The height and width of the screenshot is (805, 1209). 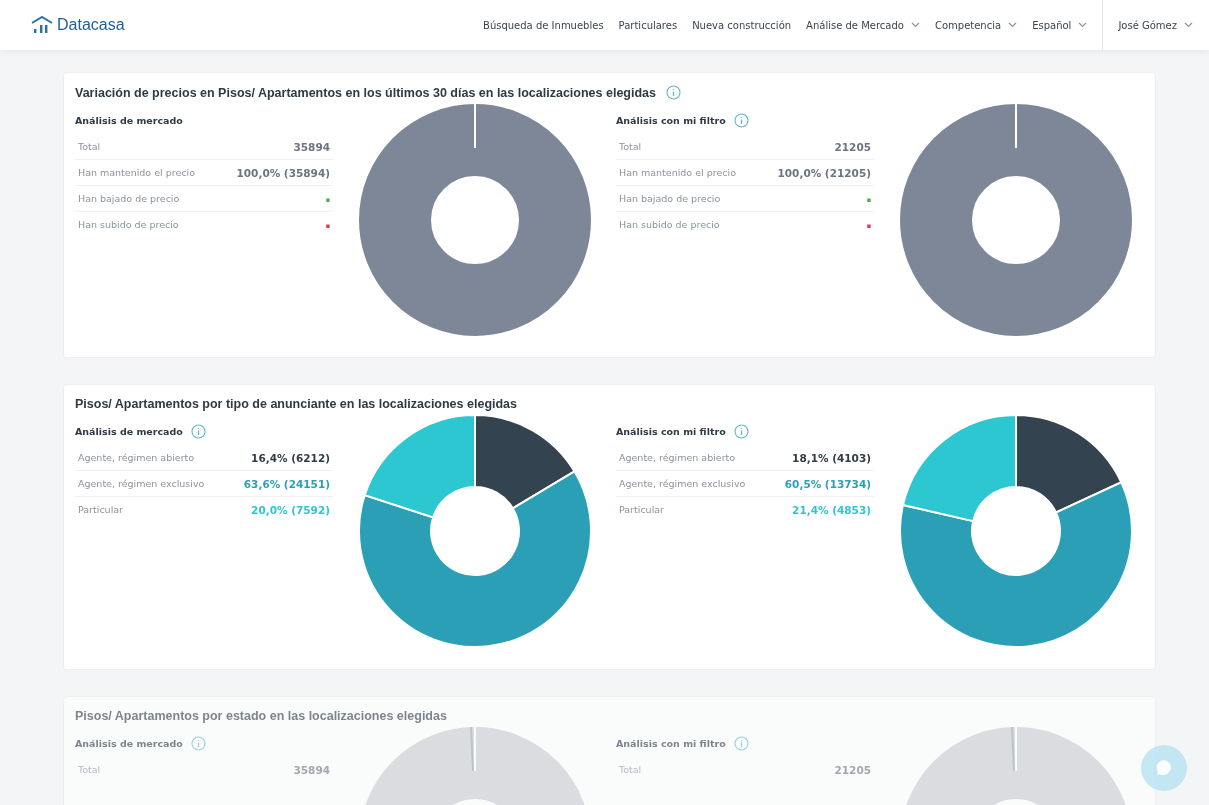 What do you see at coordinates (648, 25) in the screenshot?
I see `nav-link: Particulares` at bounding box center [648, 25].